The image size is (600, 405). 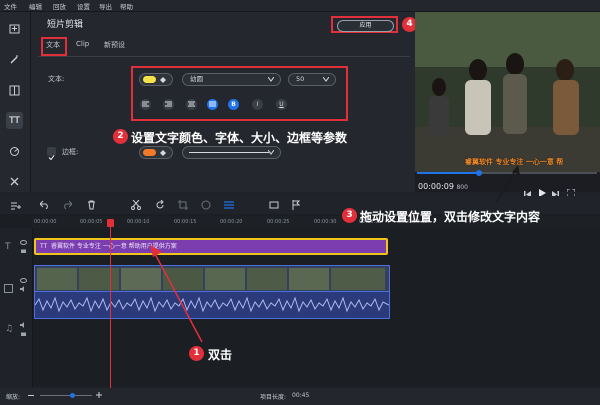 What do you see at coordinates (15, 102) in the screenshot?
I see `tool-sidebar: TT` at bounding box center [15, 102].